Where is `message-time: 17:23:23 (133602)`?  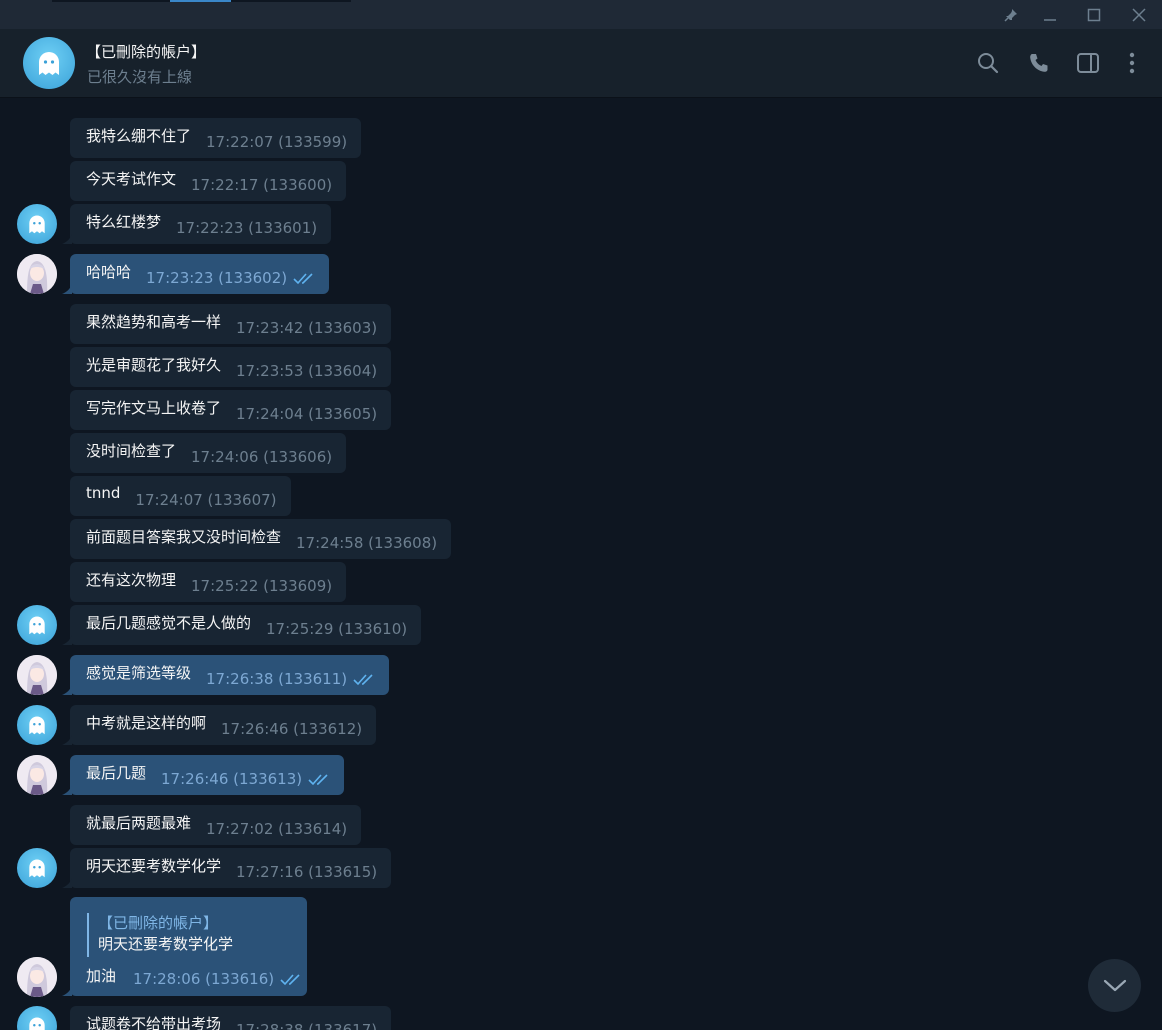 message-time: 17:23:23 (133602) is located at coordinates (217, 278).